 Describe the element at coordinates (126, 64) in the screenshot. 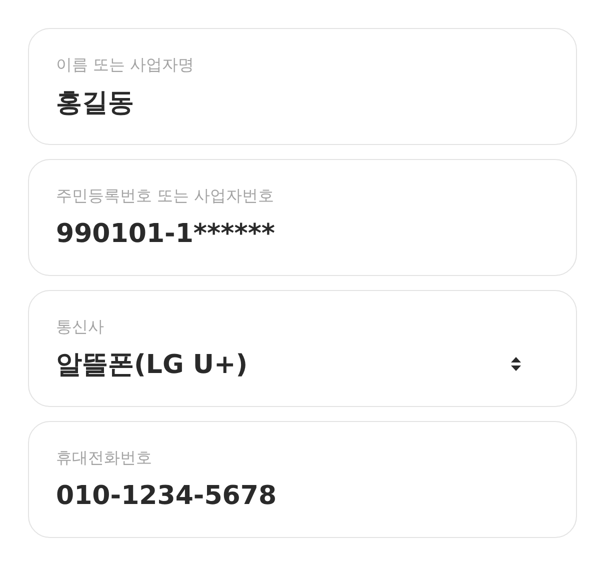

I see `field-label: 이름 또는 사업자명` at that location.